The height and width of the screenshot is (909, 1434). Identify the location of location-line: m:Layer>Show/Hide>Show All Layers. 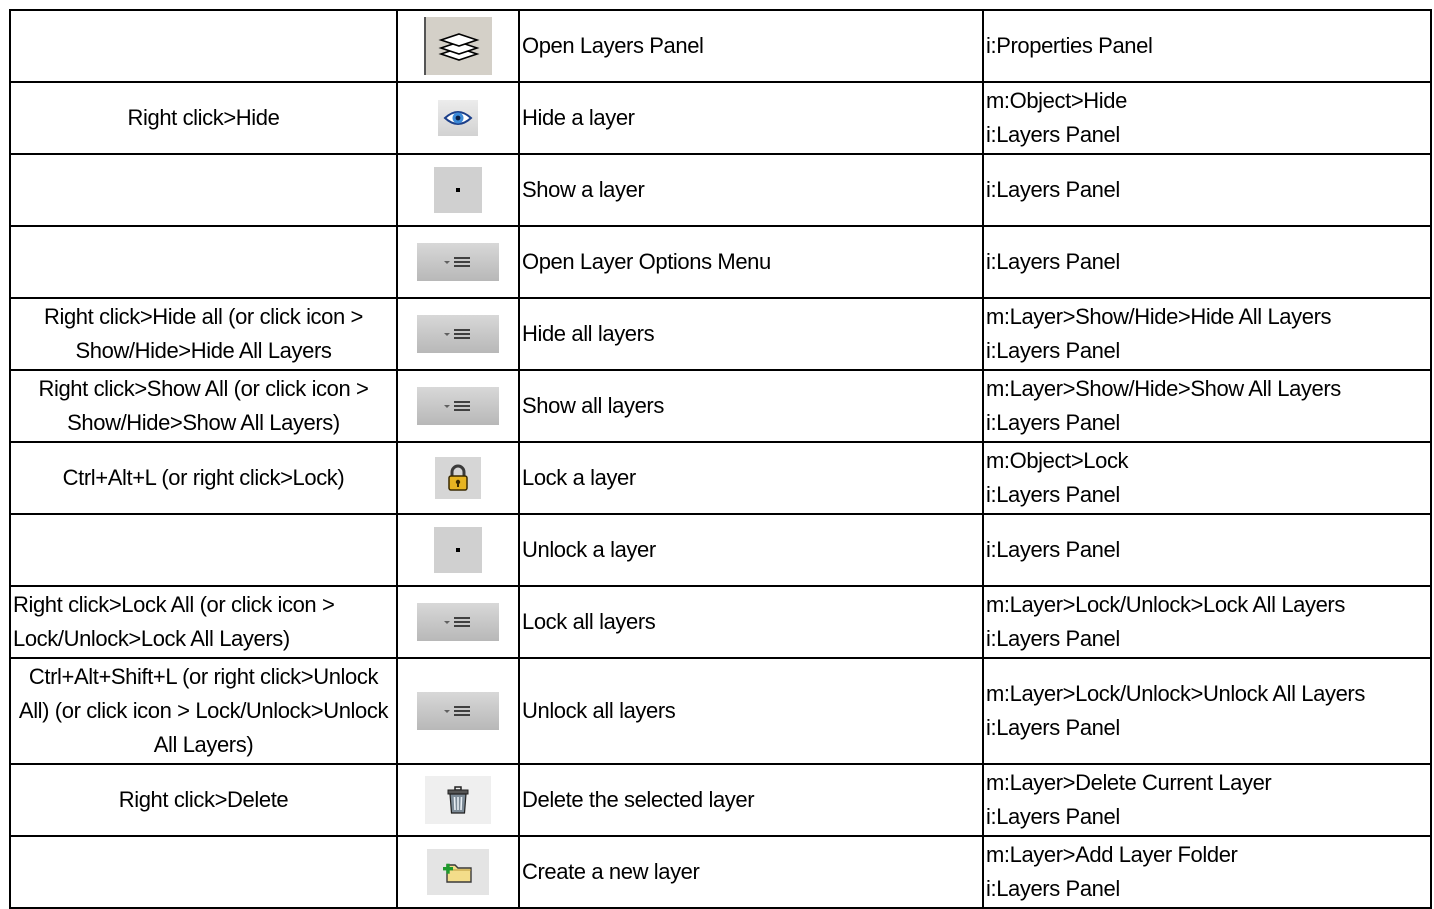
(1163, 388).